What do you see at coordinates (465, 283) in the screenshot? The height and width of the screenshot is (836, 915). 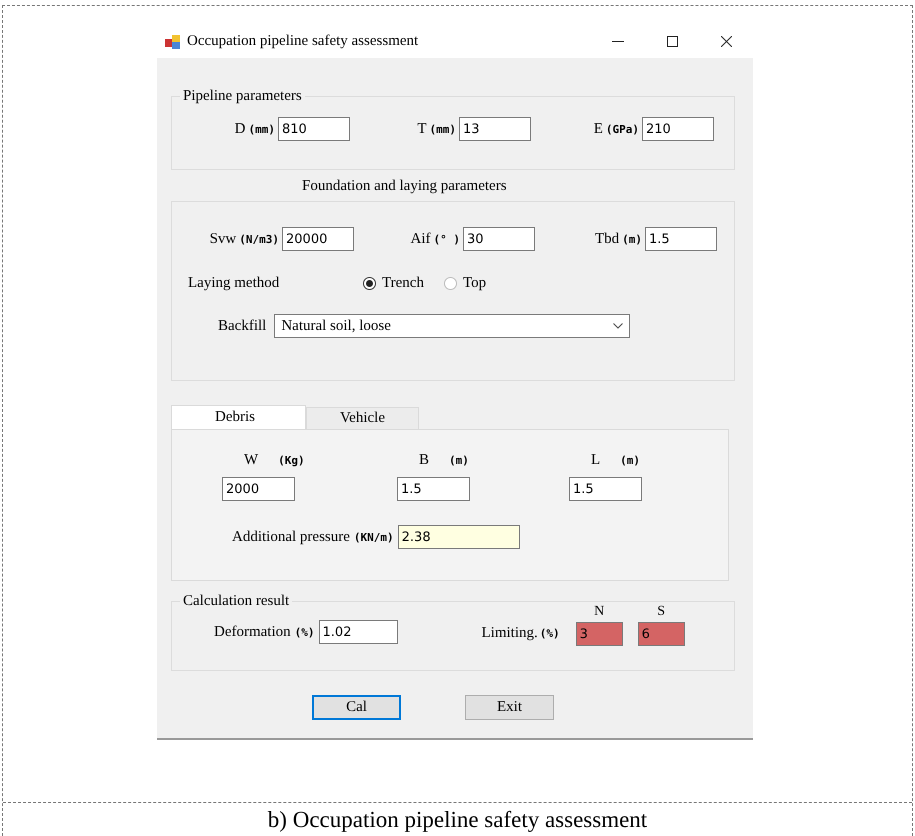 I see `radio-option: Top` at bounding box center [465, 283].